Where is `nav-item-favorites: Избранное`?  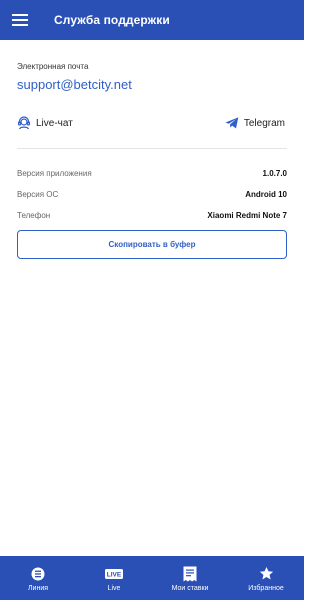 nav-item-favorites: Избранное is located at coordinates (266, 578).